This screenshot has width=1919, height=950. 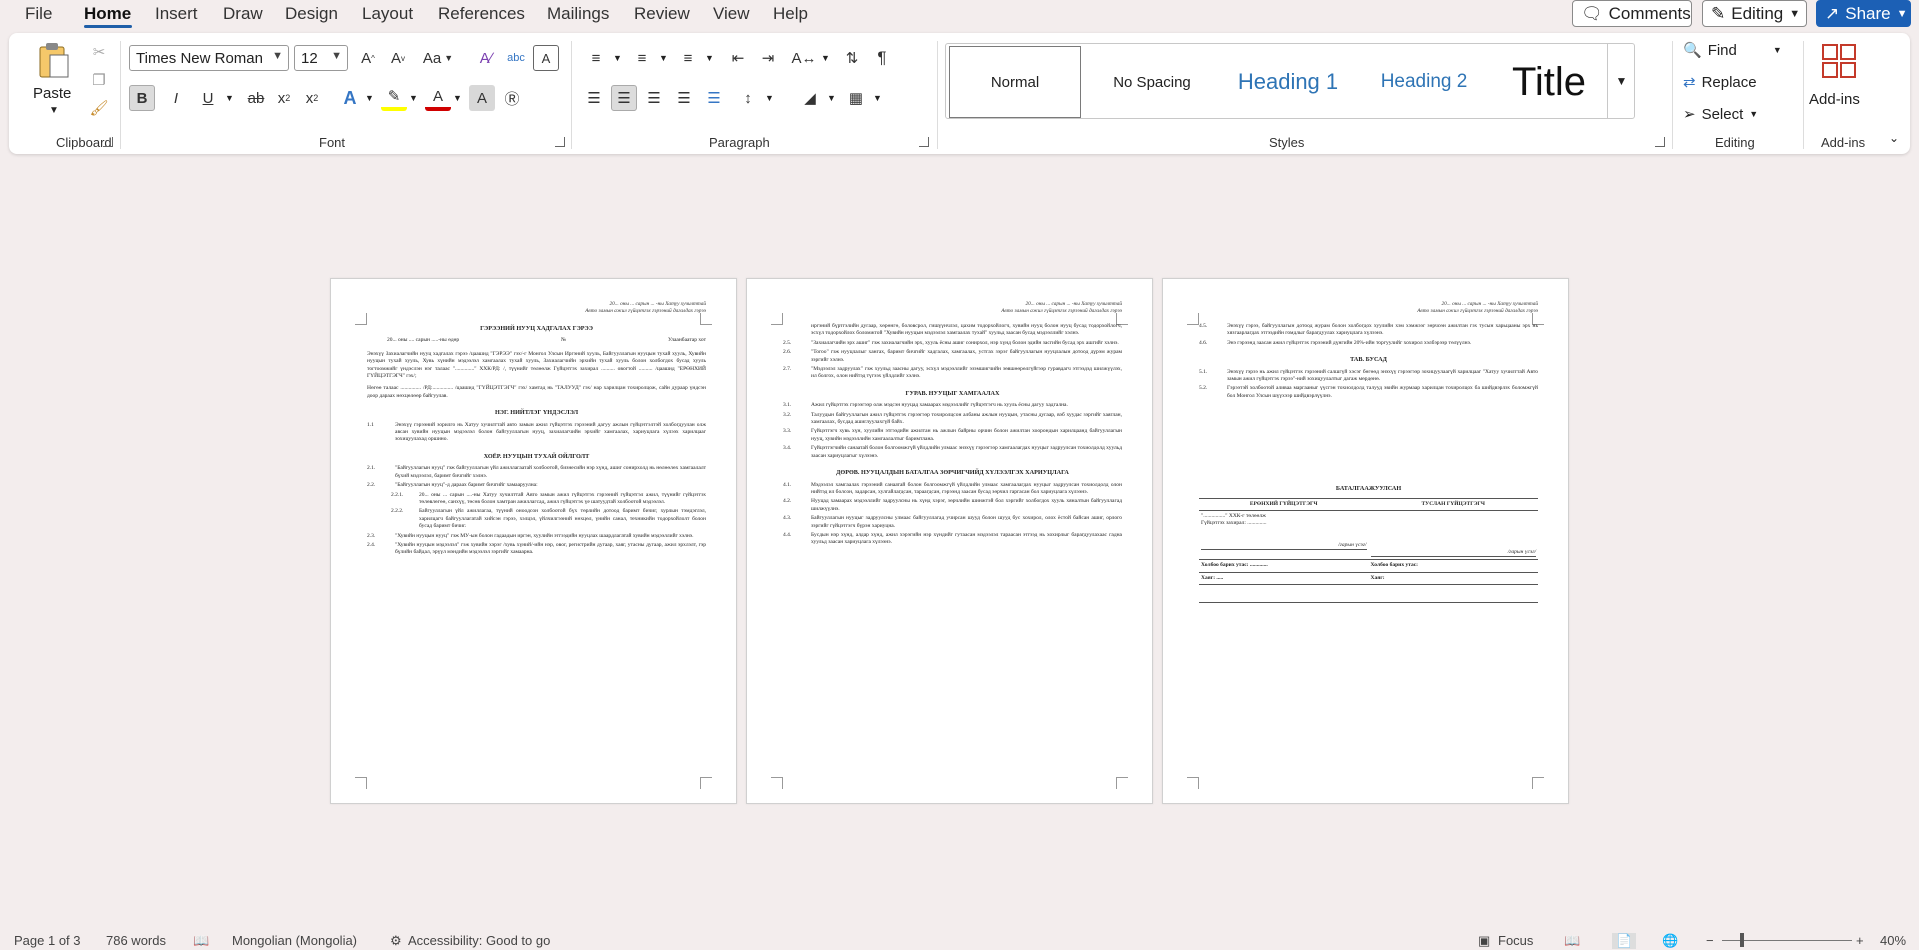 I want to click on paragraph-dialog-launcher, so click(x=924, y=142).